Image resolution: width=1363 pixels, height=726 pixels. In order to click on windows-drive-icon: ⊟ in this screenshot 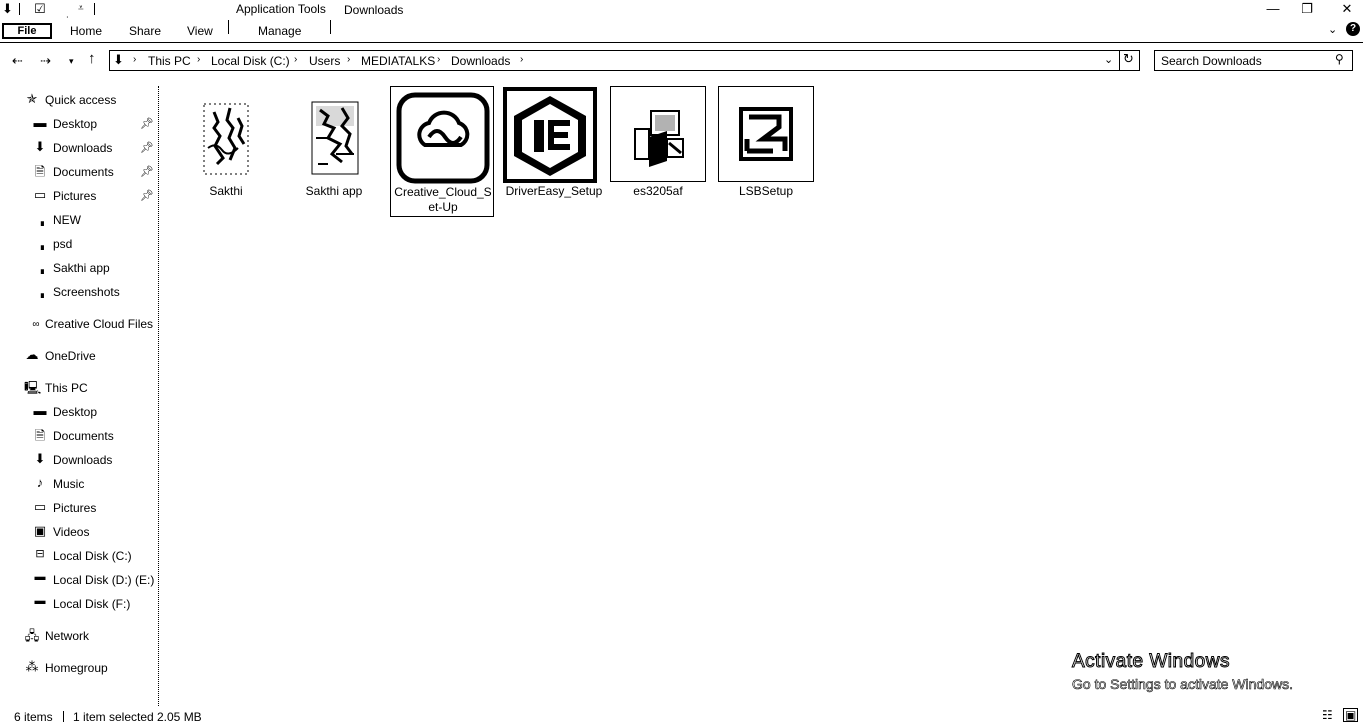, I will do `click(40, 554)`.